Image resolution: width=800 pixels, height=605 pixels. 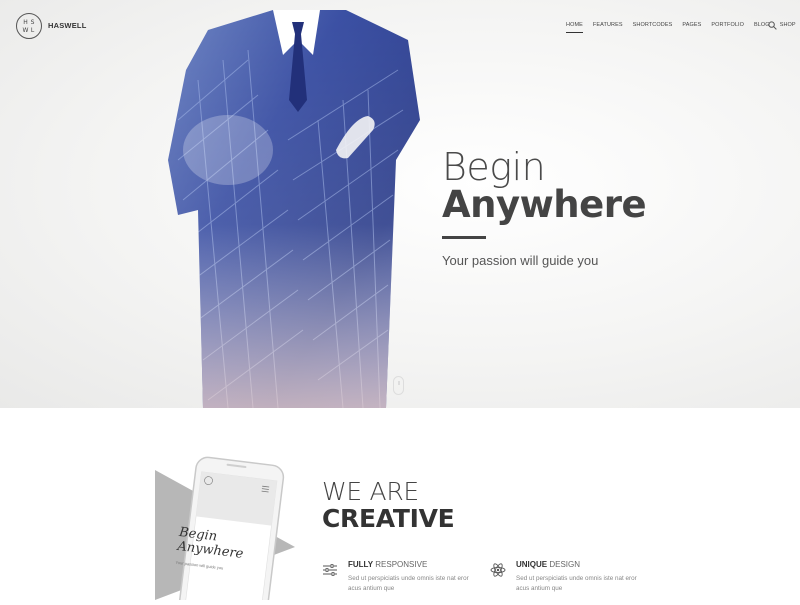 I want to click on search-icon, so click(x=772, y=25).